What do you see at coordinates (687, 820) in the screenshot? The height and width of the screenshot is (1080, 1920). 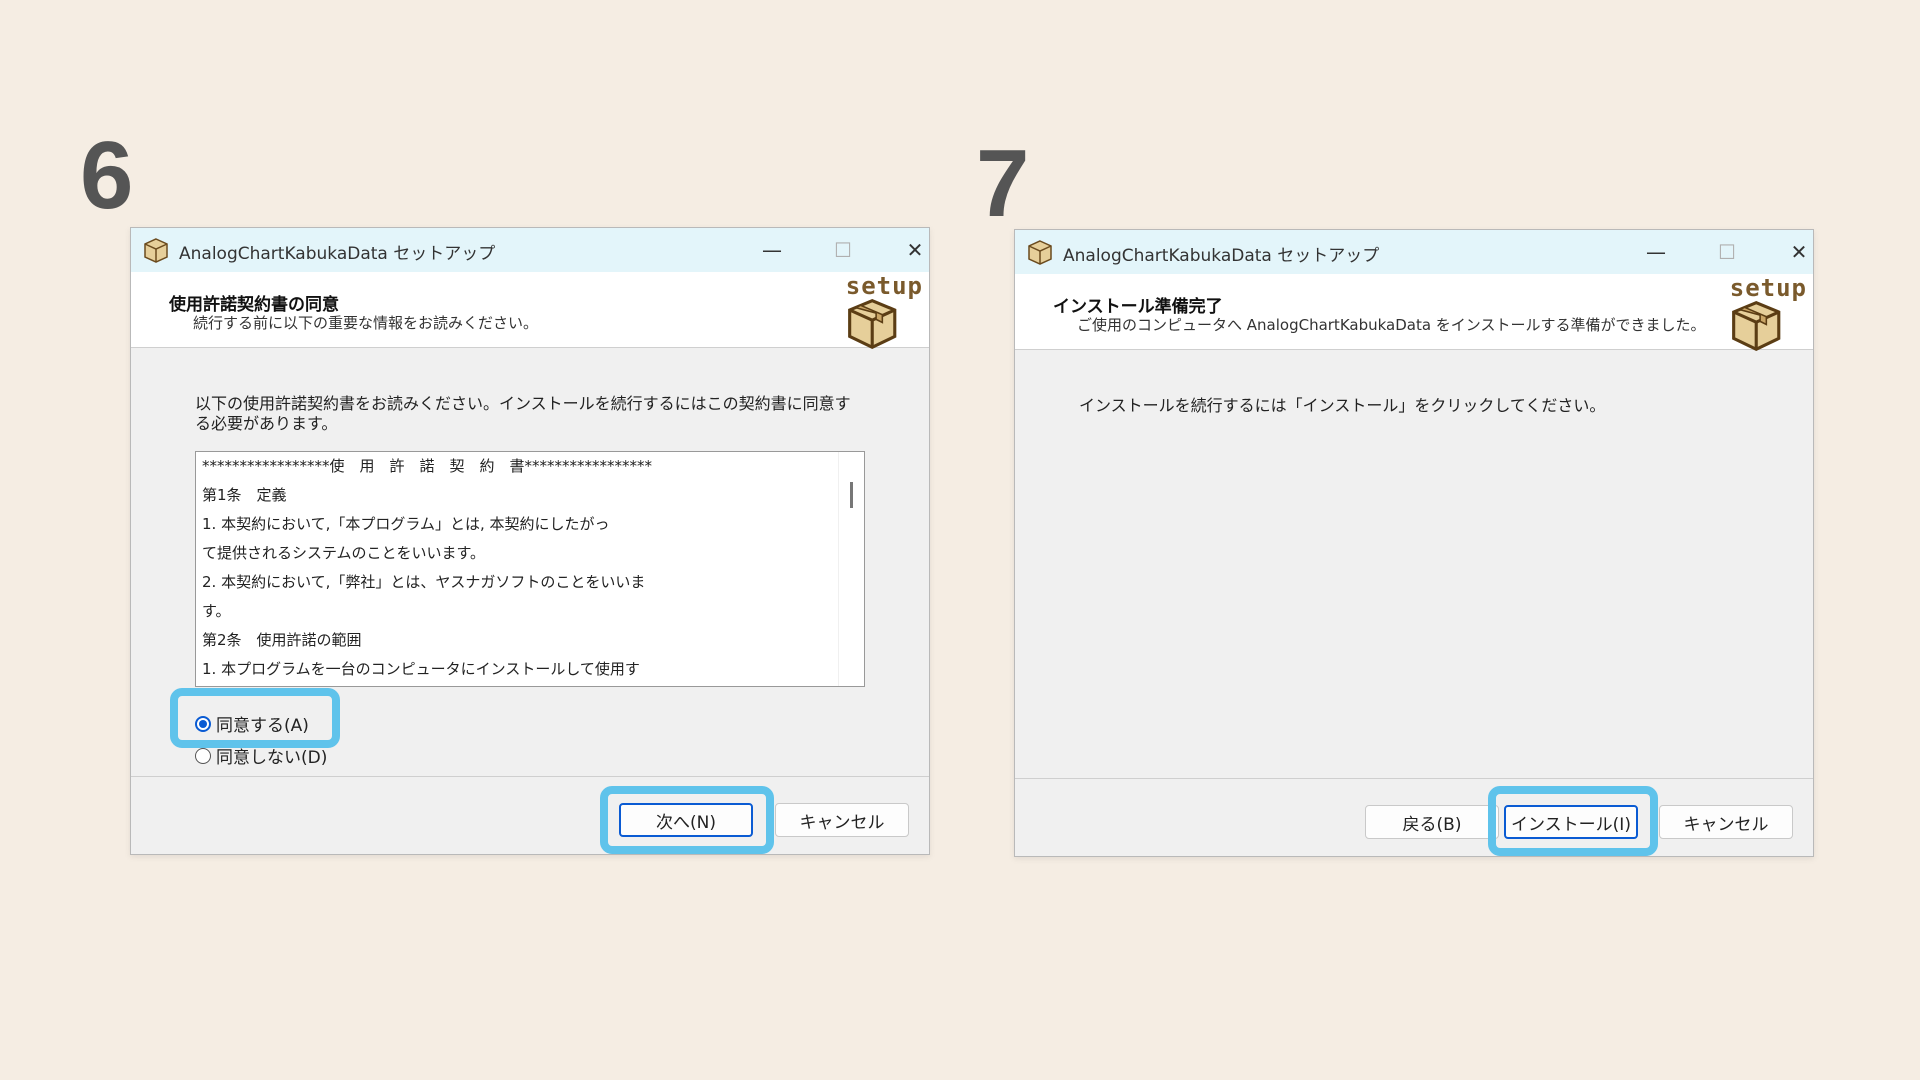 I see `highlight-next-button` at bounding box center [687, 820].